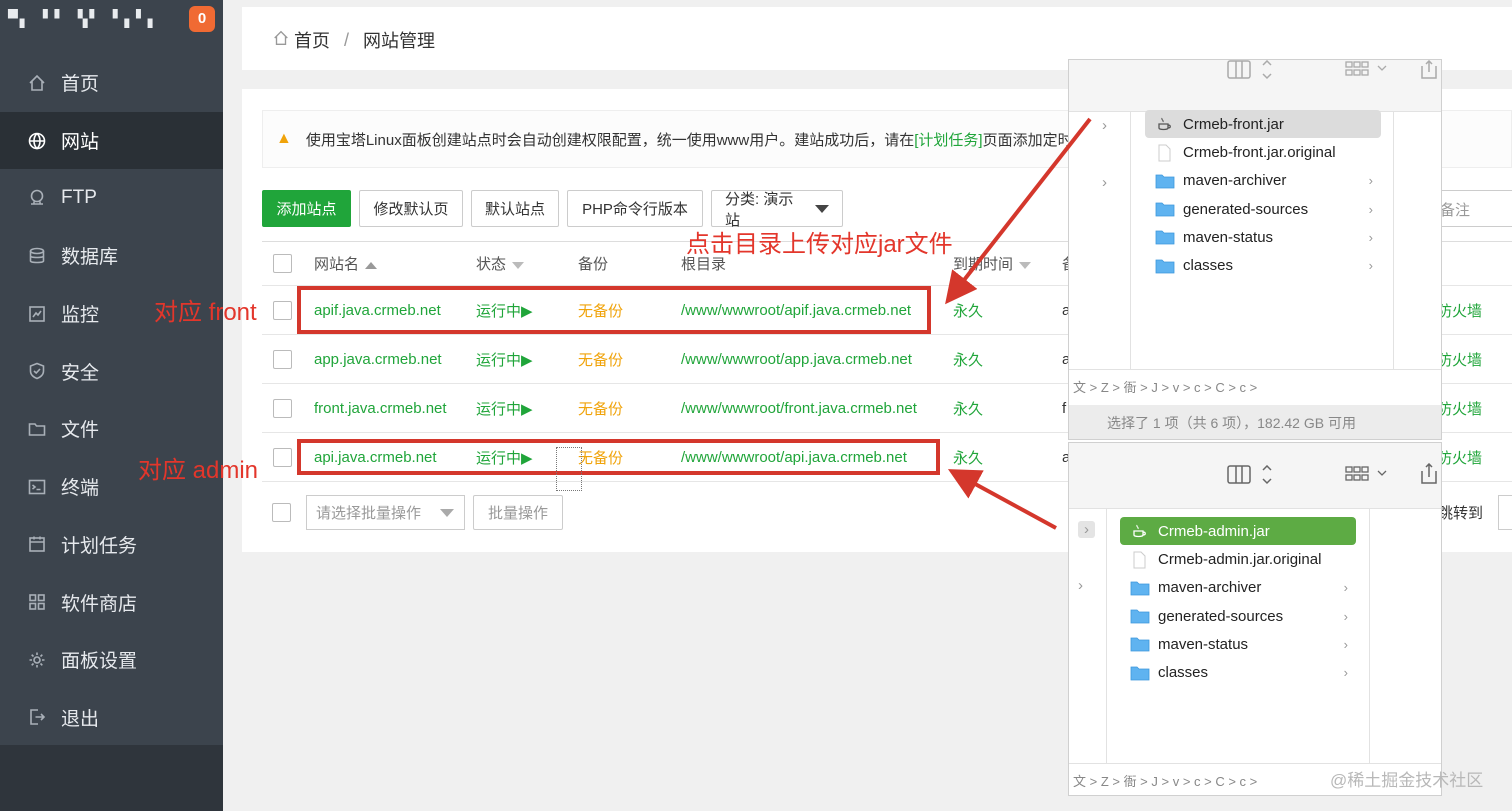 This screenshot has height=811, width=1512. What do you see at coordinates (385, 512) in the screenshot?
I see `batch-operation-select: 请选择批量操作` at bounding box center [385, 512].